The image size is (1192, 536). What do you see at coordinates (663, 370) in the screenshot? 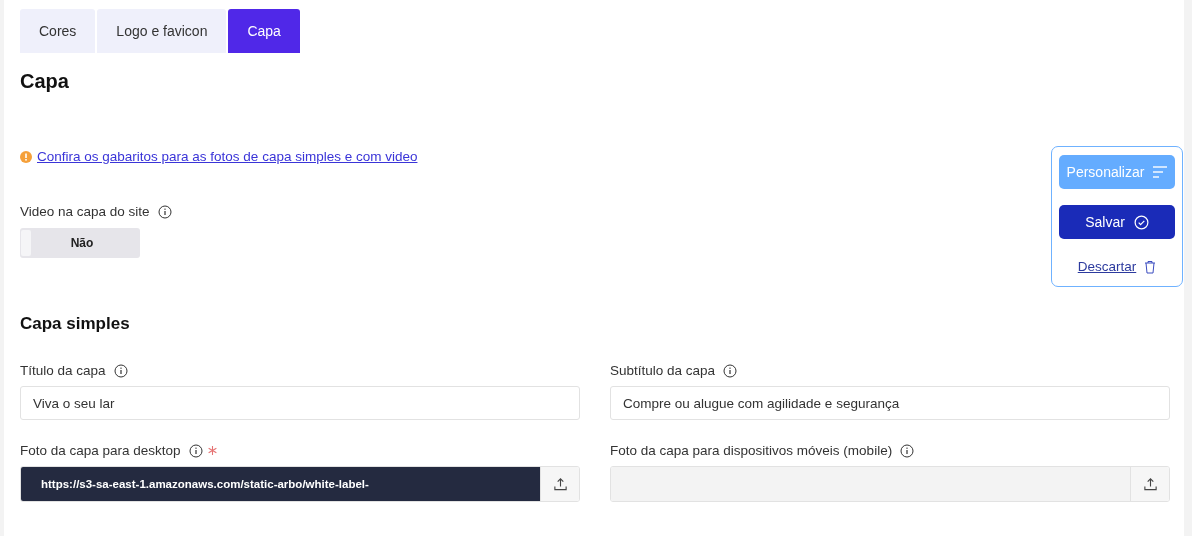
I see `field-label: Subtítulo da capa` at bounding box center [663, 370].